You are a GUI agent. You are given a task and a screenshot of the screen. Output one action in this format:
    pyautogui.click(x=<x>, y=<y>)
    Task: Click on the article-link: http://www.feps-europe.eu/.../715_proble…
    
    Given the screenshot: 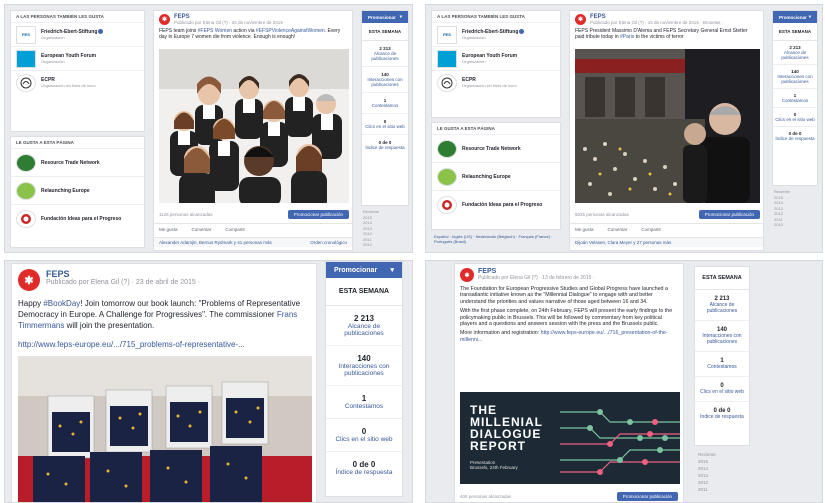 What is the action you would take?
    pyautogui.click(x=131, y=344)
    